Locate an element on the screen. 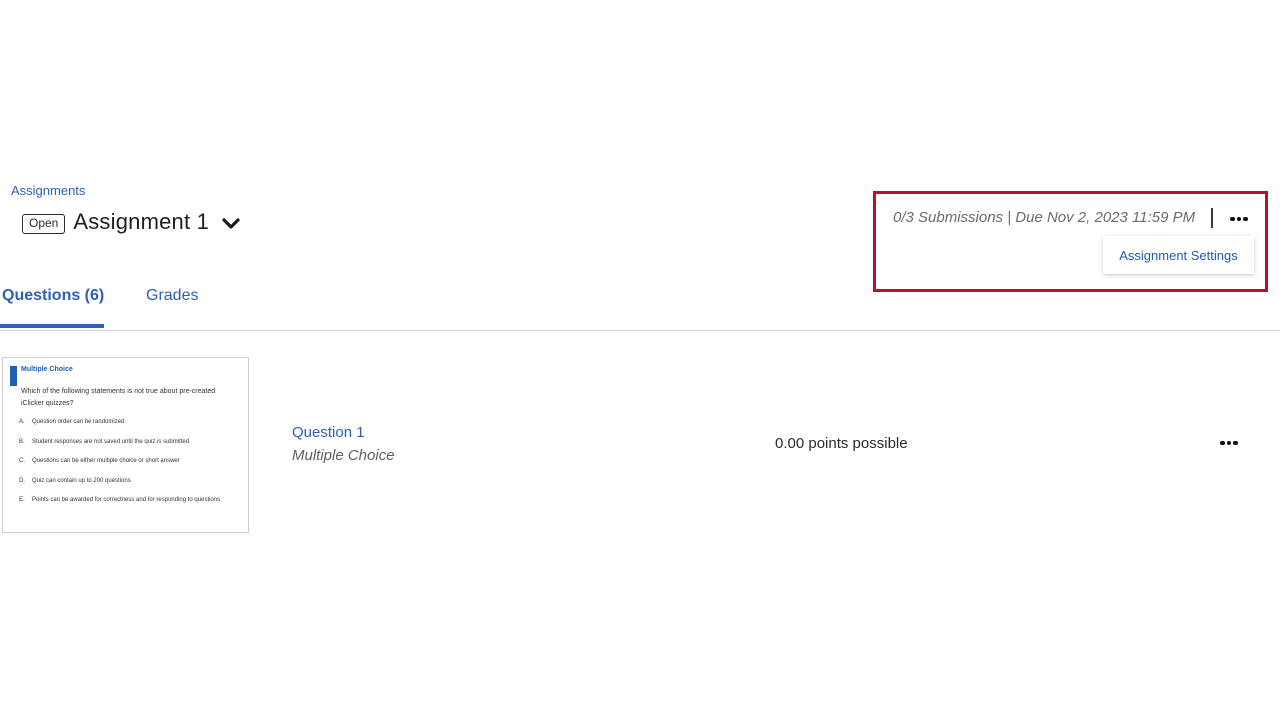 The height and width of the screenshot is (720, 1280). thumbnail-accent-bar is located at coordinates (13, 376).